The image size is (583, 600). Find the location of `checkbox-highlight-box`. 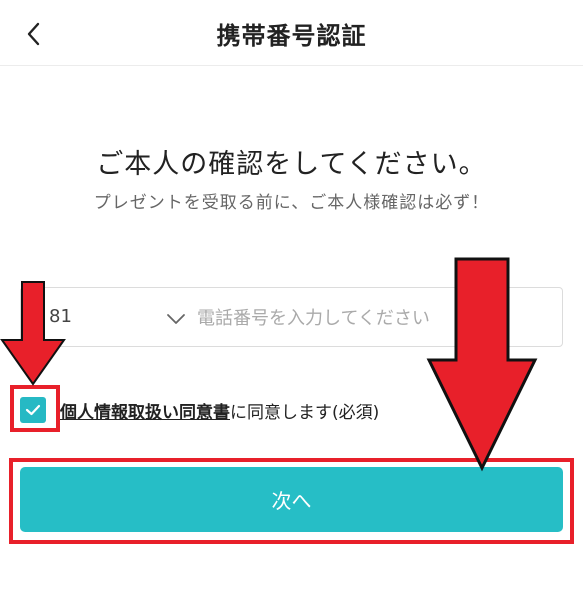

checkbox-highlight-box is located at coordinates (35, 408).